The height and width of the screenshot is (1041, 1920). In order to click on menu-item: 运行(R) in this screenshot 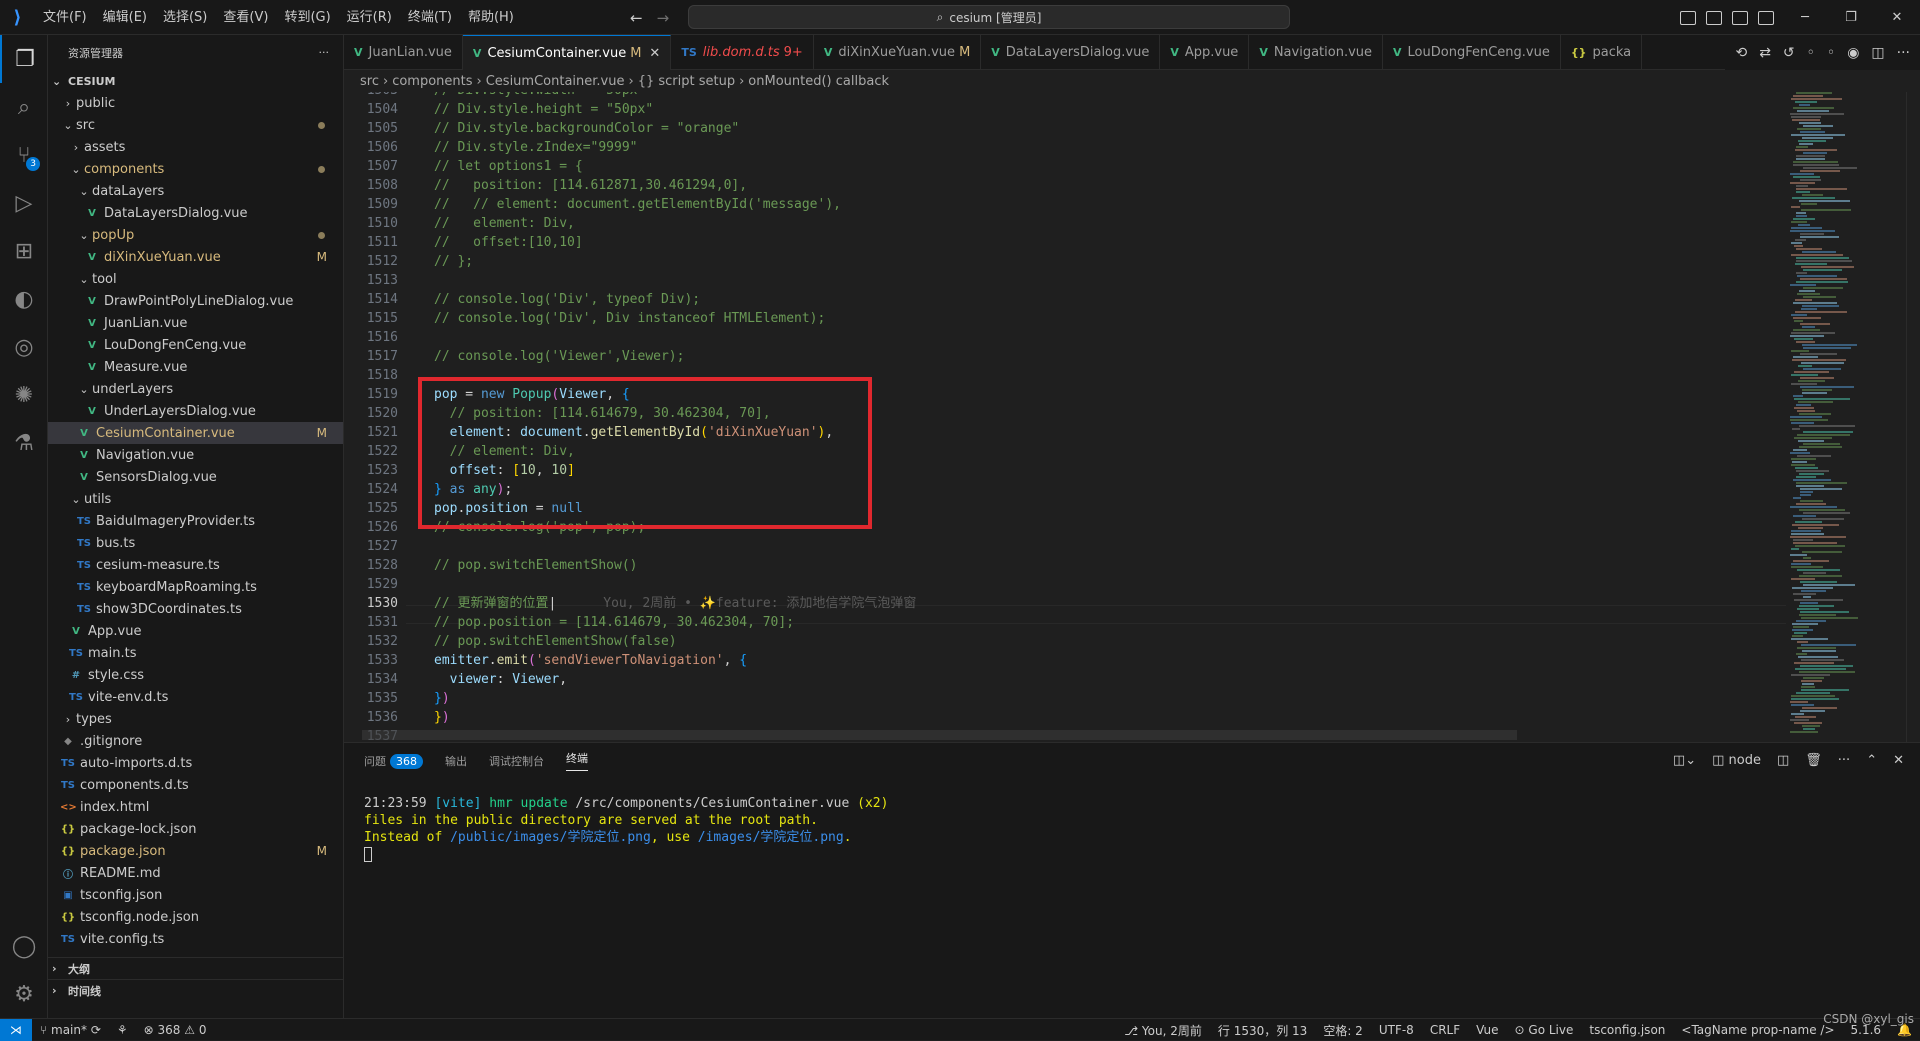, I will do `click(369, 17)`.